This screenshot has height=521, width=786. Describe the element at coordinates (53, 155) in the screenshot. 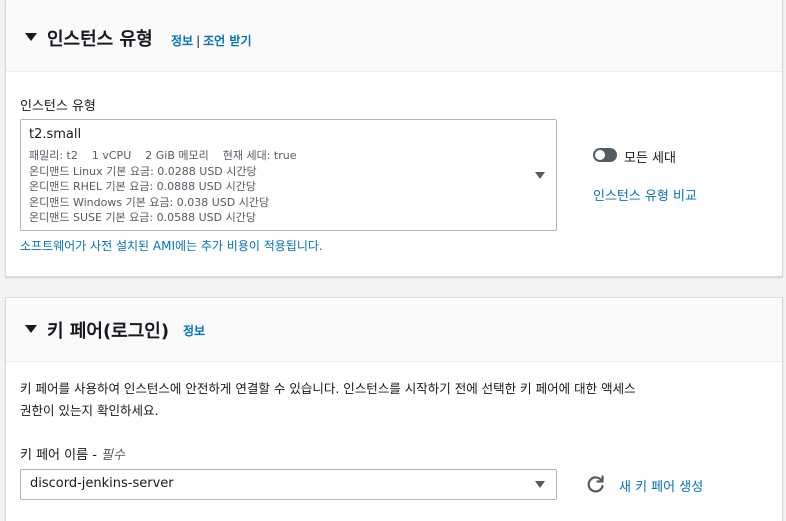

I see `instance-family: 패밀리: t2` at that location.